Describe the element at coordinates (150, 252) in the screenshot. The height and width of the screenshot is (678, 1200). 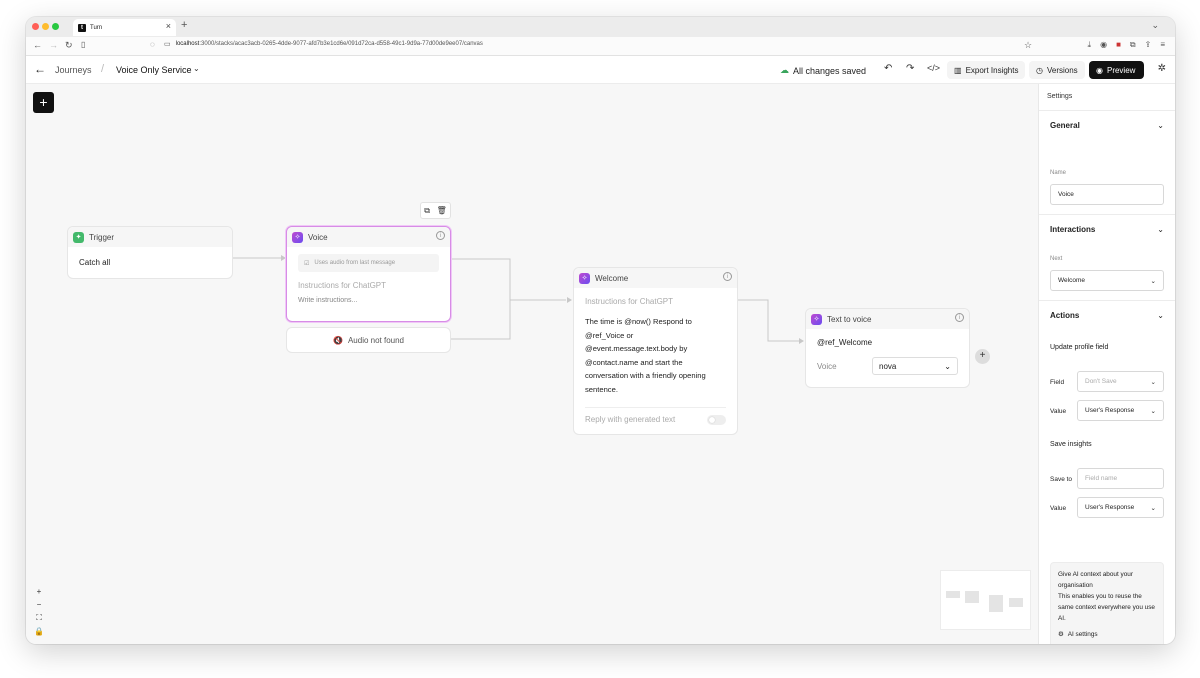
I see `trigger-node: ✦ Trigger Catch all` at that location.